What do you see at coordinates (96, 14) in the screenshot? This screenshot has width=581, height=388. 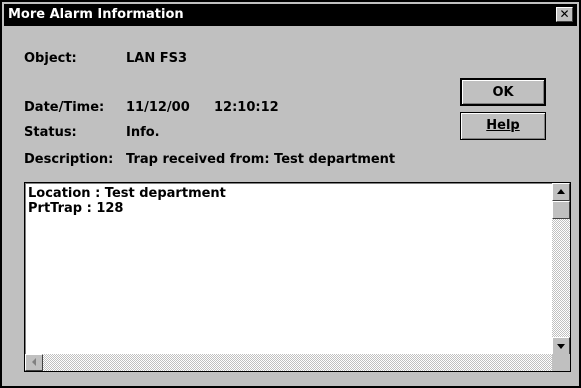 I see `window-title: More Alarm Information` at bounding box center [96, 14].